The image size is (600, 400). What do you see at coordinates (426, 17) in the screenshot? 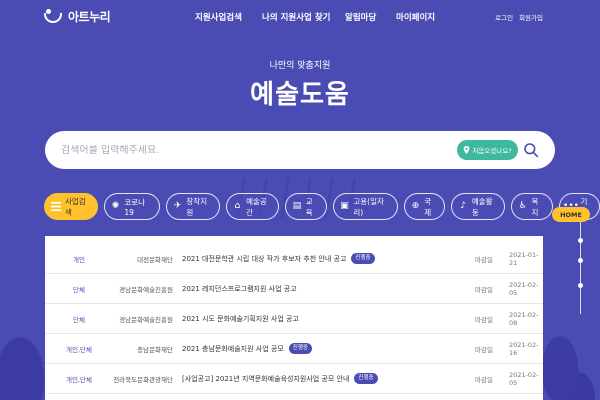
I see `nav-item-mypage: 마이페이지` at bounding box center [426, 17].